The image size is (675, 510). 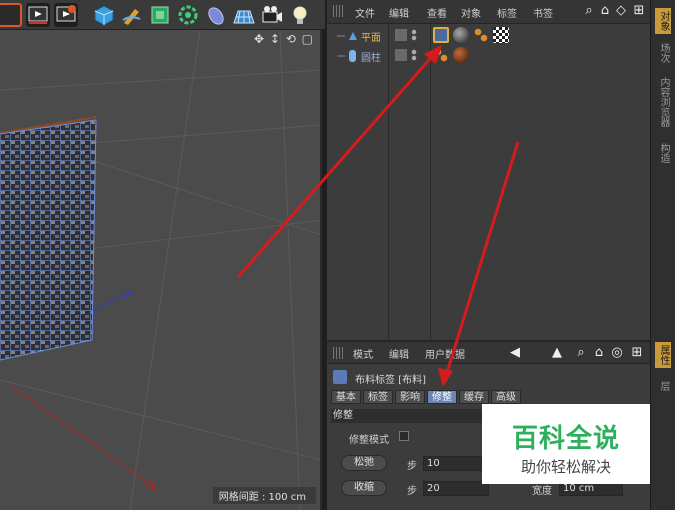 I want to click on menu-tag: 标签, so click(x=507, y=12).